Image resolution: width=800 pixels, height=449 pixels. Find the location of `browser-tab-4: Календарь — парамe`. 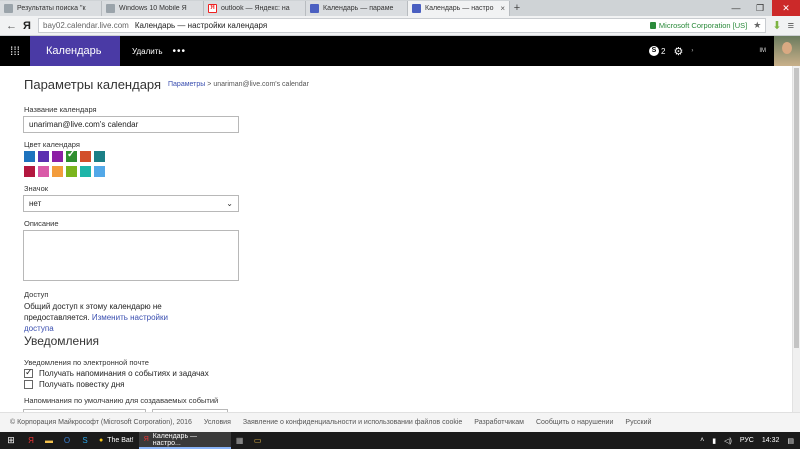

browser-tab-4: Календарь — парамe is located at coordinates (357, 8).